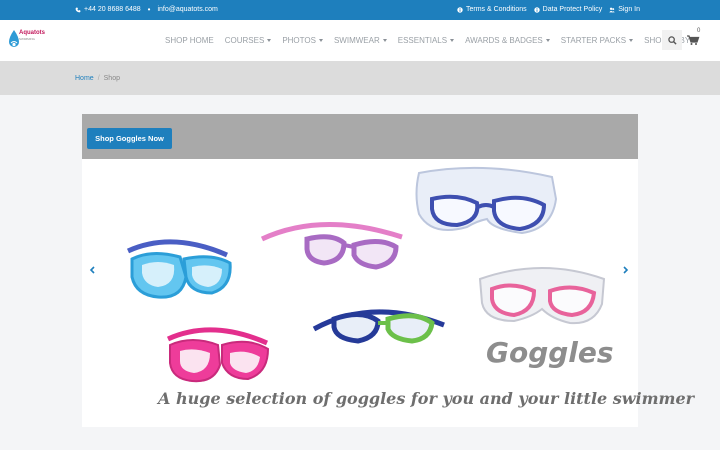 This screenshot has width=720, height=450. I want to click on slider-banner: Shop Goggles Now, so click(360, 136).